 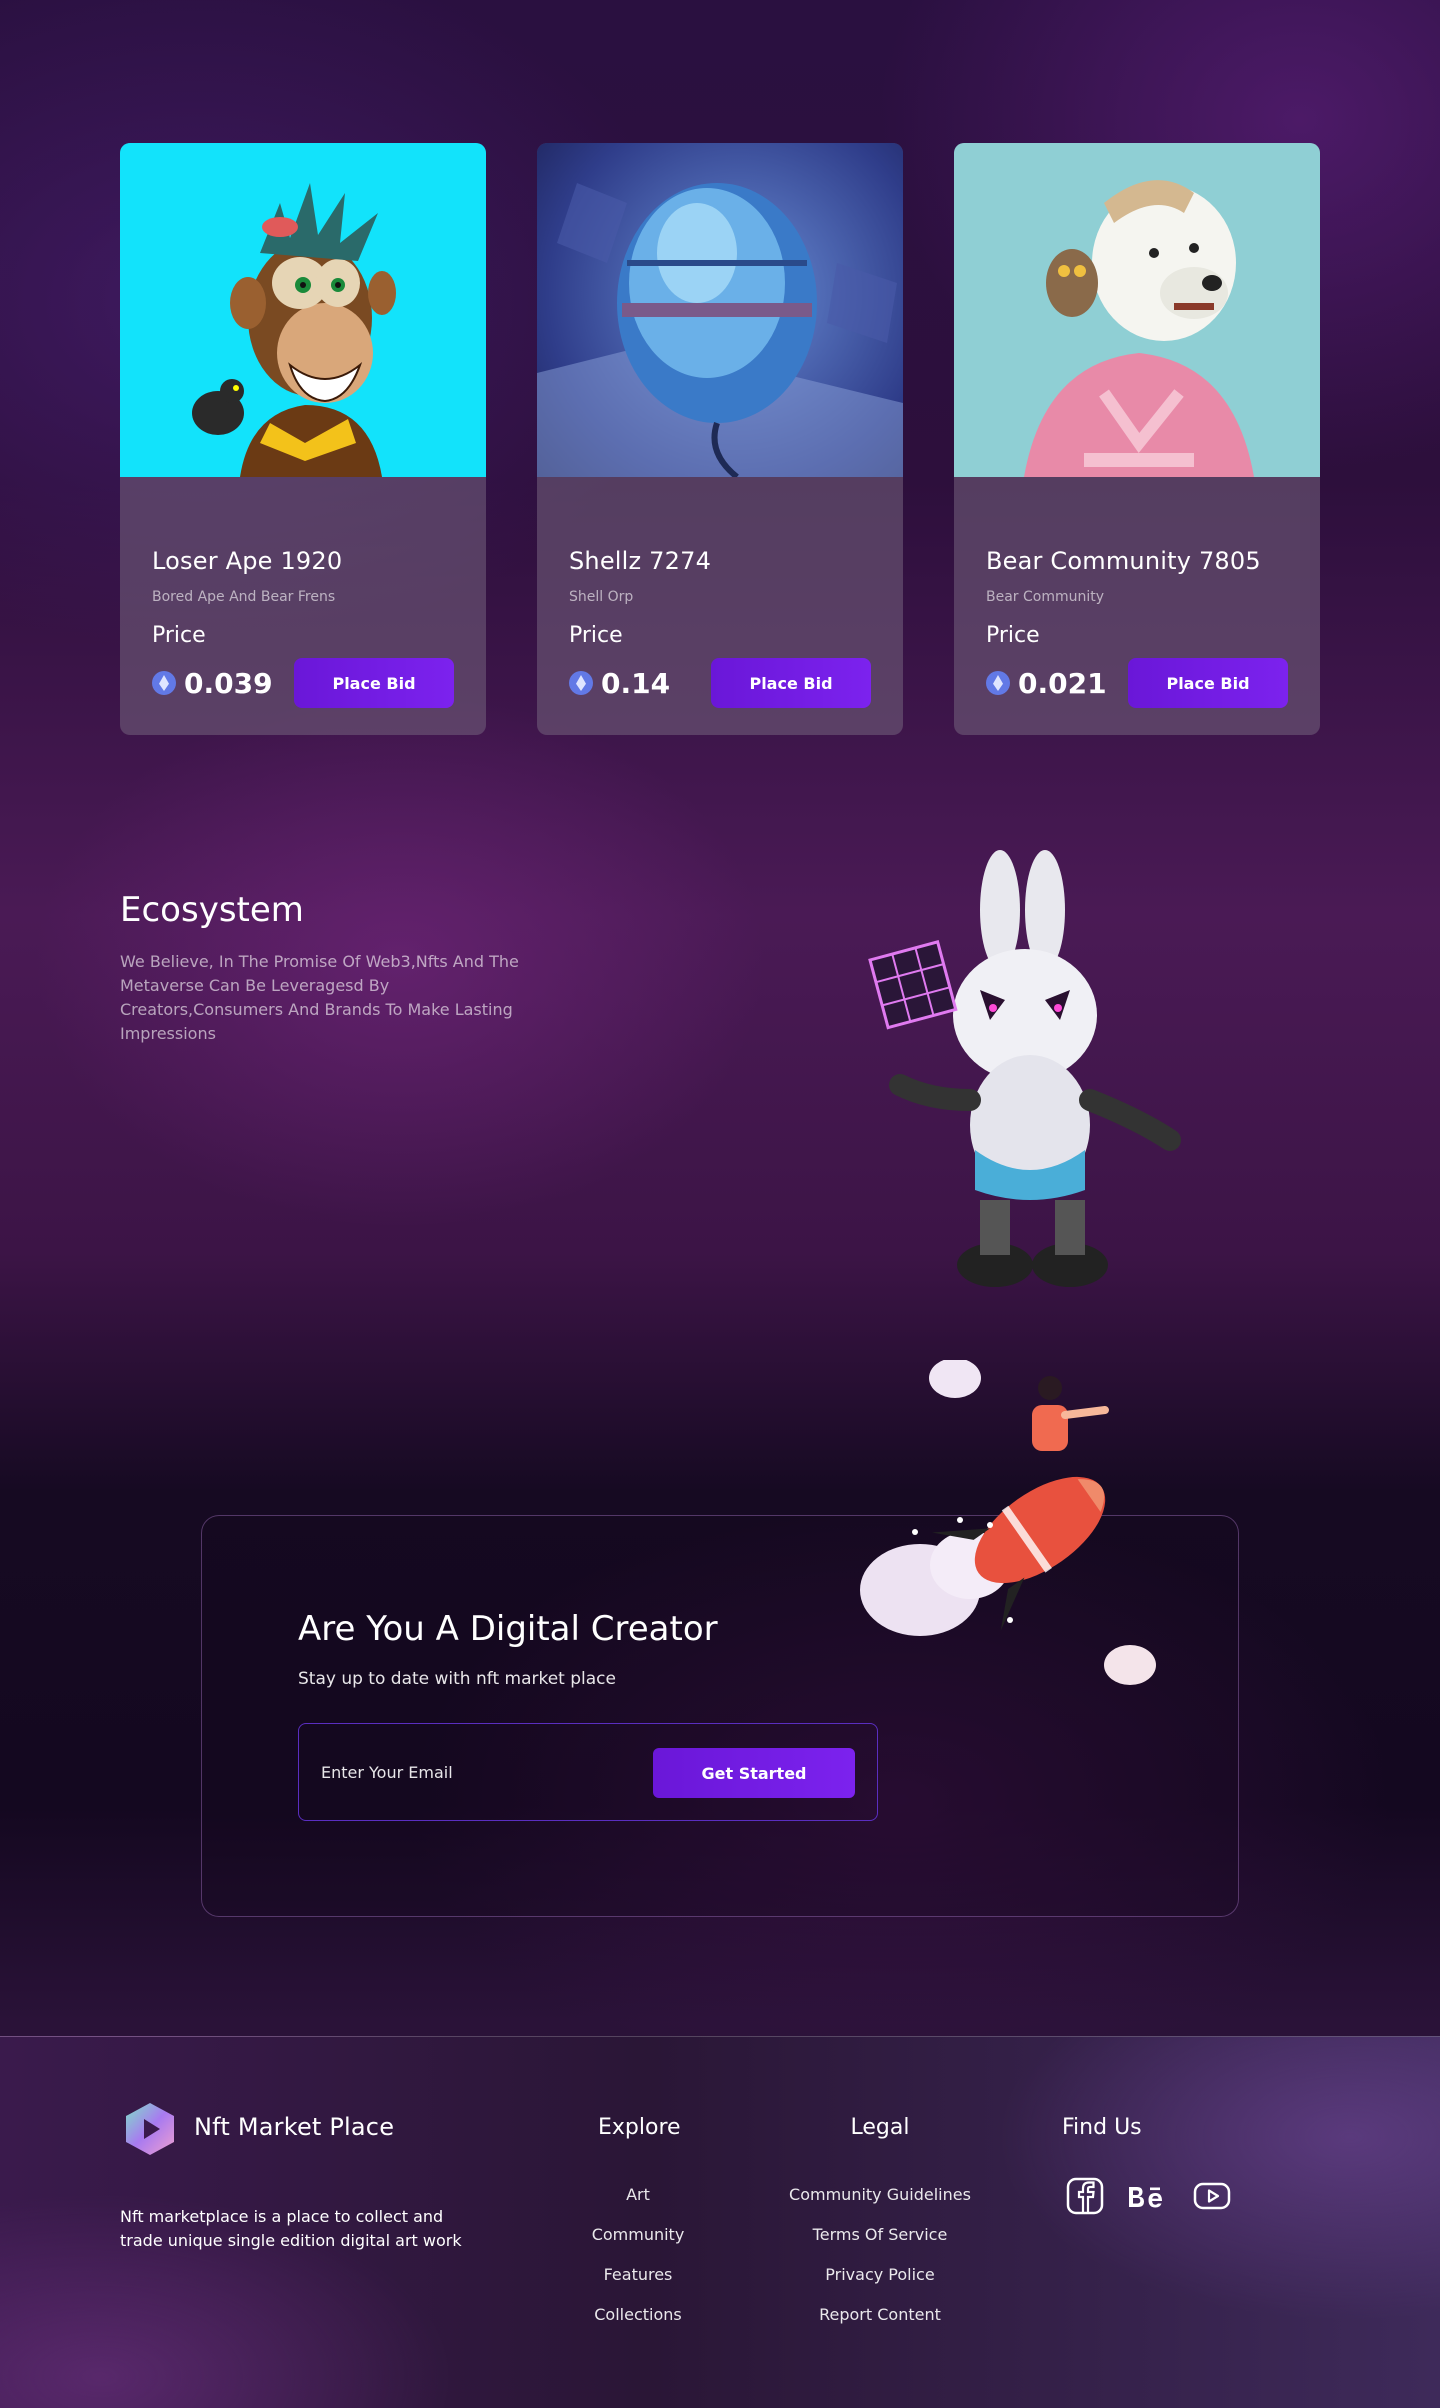 What do you see at coordinates (1045, 597) in the screenshot?
I see `nft-collection: Bear Community` at bounding box center [1045, 597].